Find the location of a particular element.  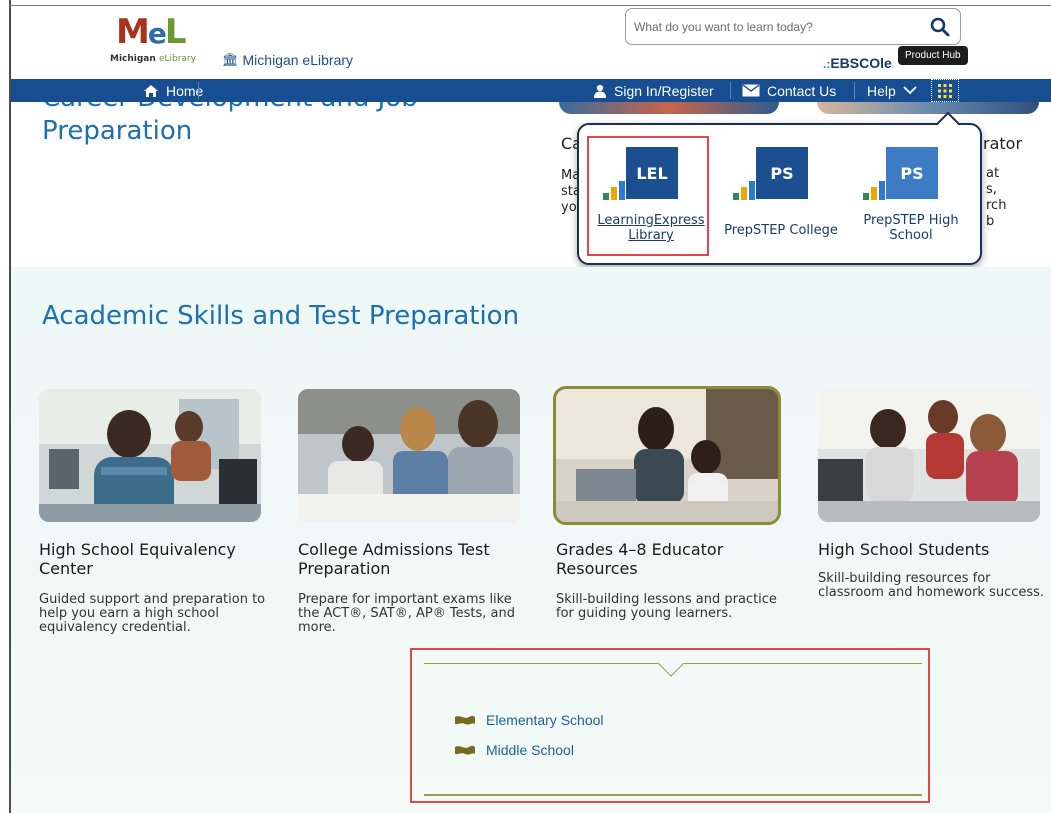

ps-college-product-label: PrepSTEP College is located at coordinates (781, 230).